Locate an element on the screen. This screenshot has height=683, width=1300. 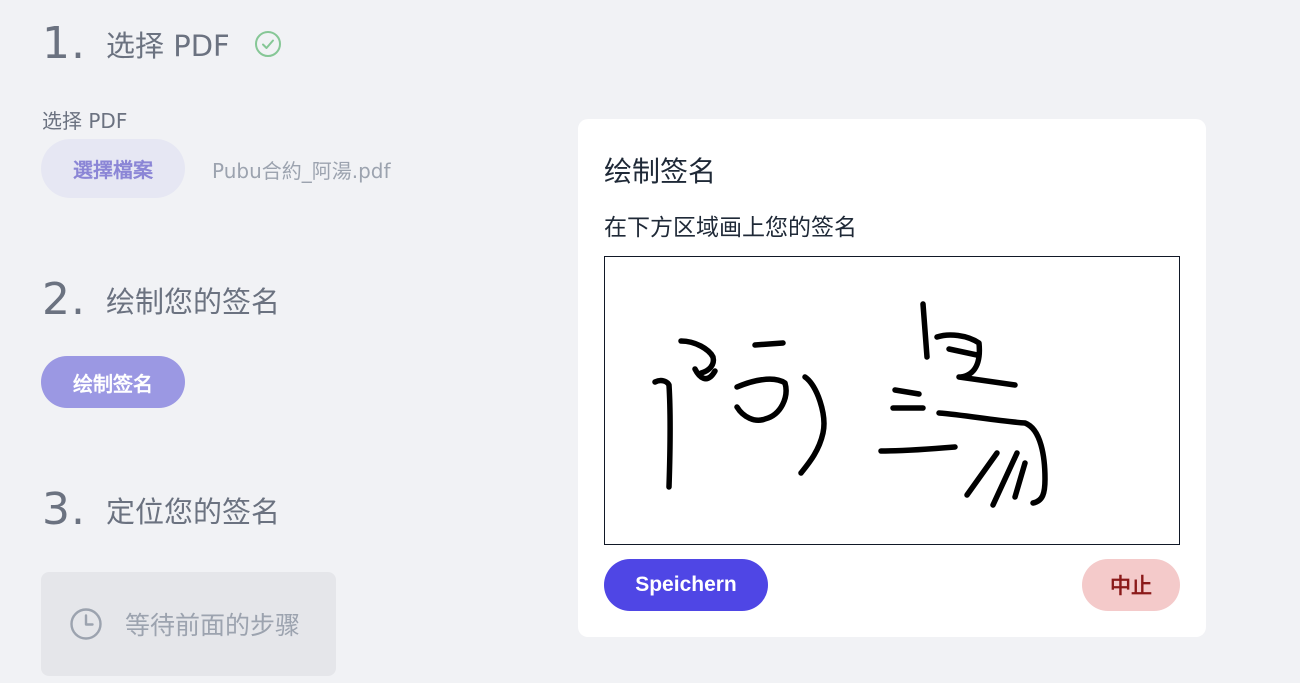
modal-title: 绘制签名 is located at coordinates (660, 171).